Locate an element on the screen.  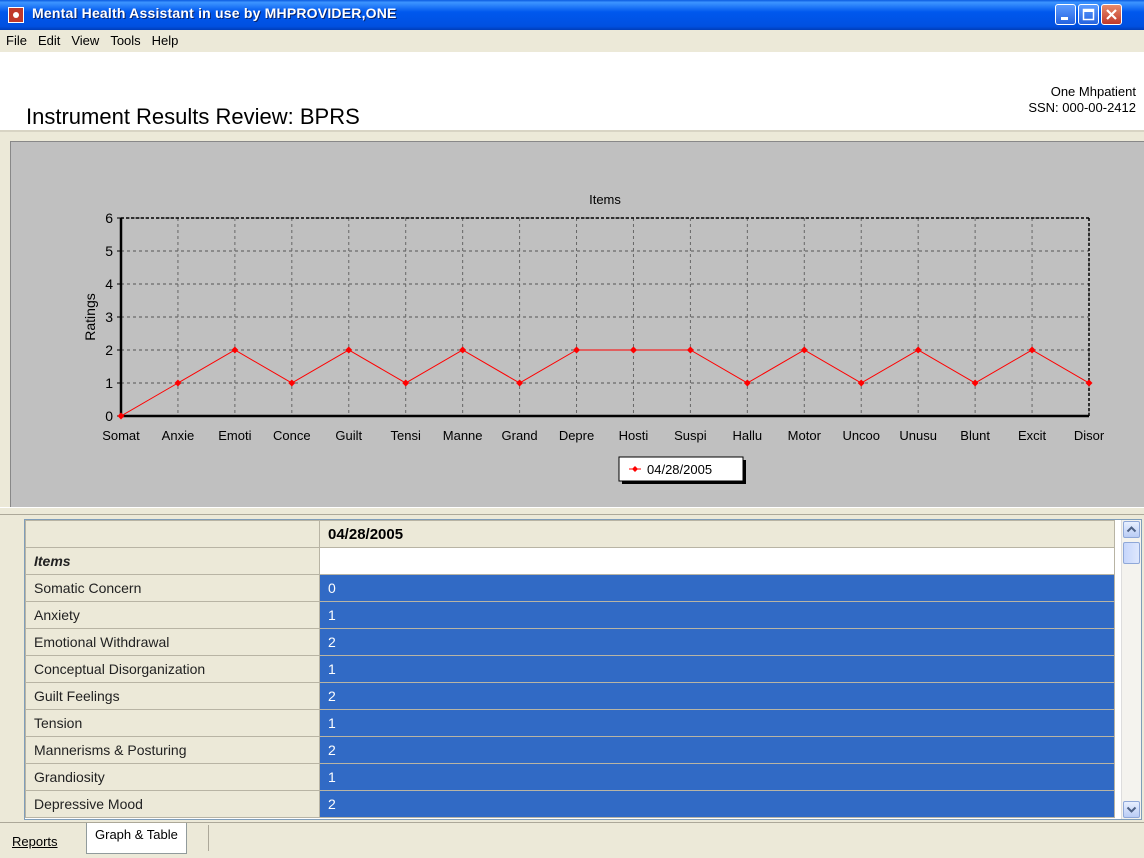
y-axis-label: Ratings is located at coordinates (90, 316).